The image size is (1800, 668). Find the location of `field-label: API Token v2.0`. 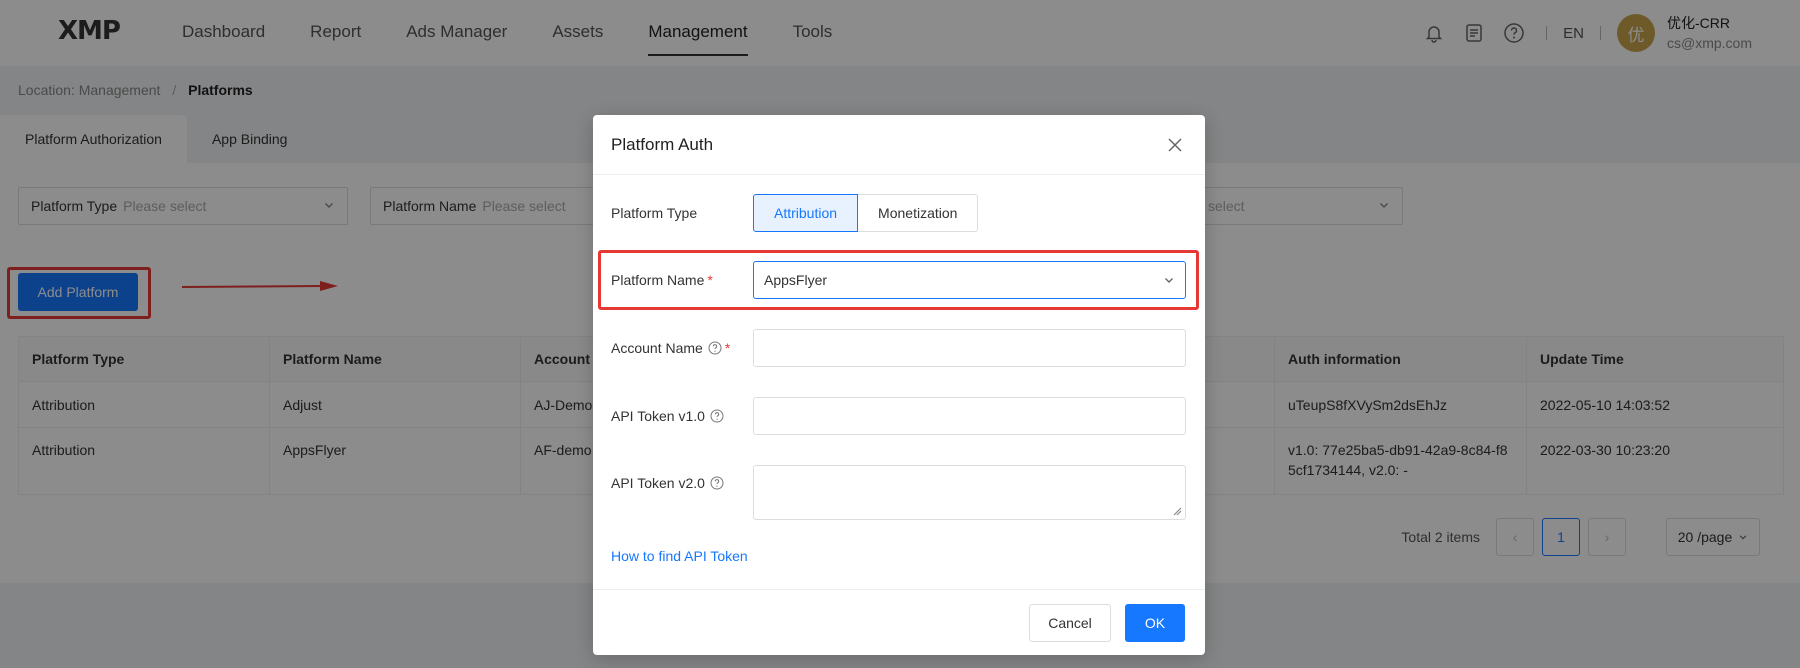

field-label: API Token v2.0 is located at coordinates (682, 483).